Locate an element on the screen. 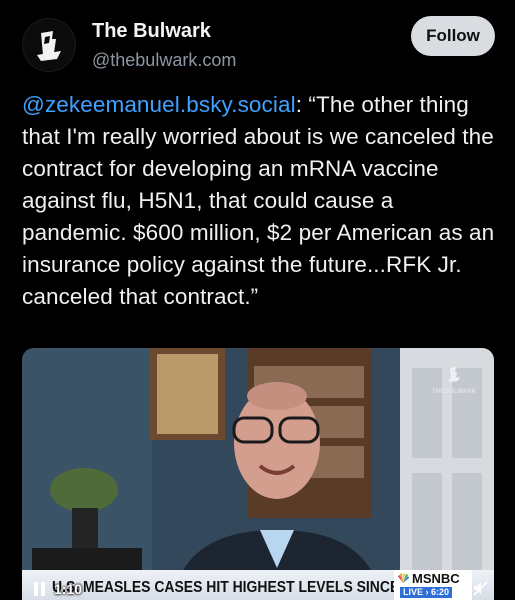  bulwark-watermark: THEBULWARK is located at coordinates (454, 384).